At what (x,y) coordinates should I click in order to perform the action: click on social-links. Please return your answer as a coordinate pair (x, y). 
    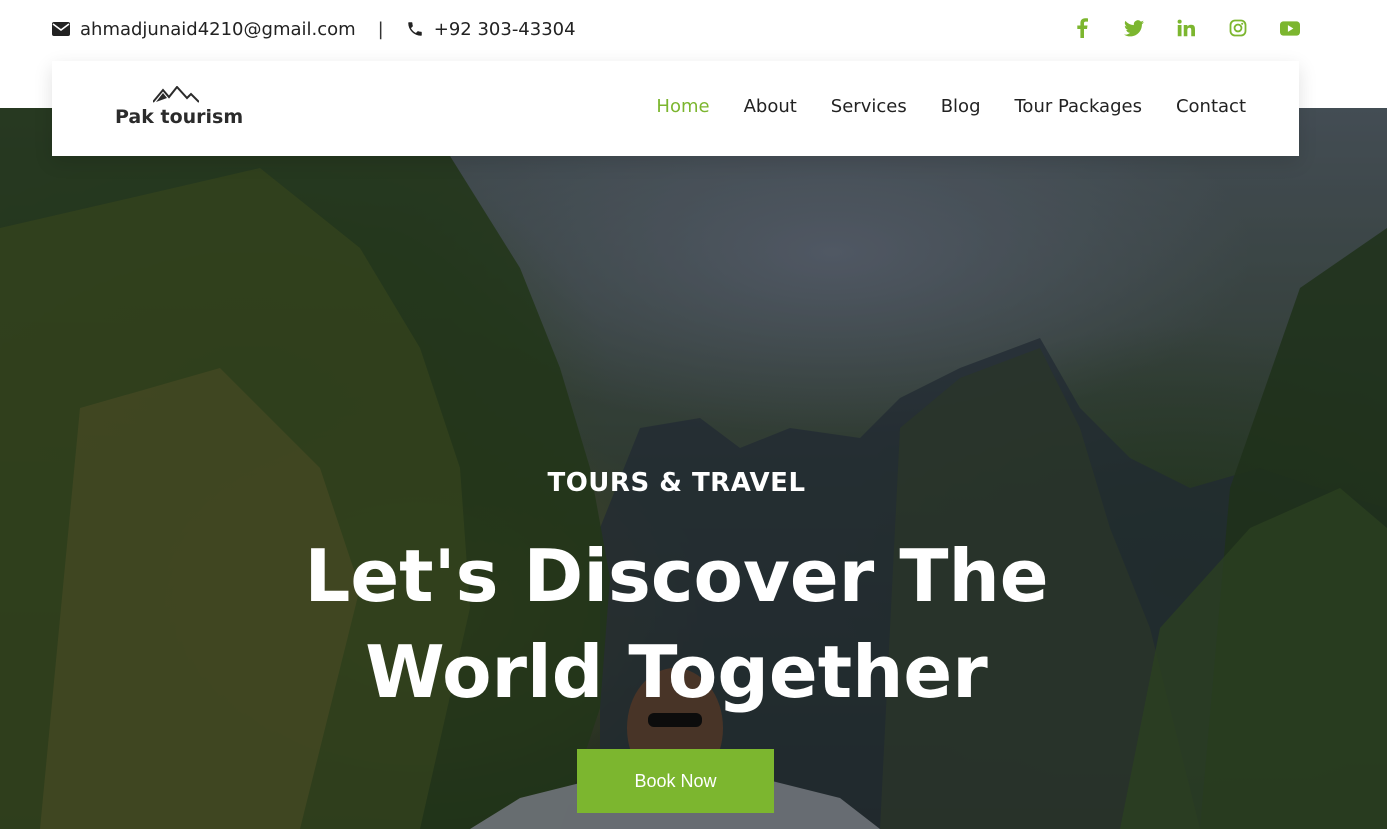
    Looking at the image, I should click on (1186, 28).